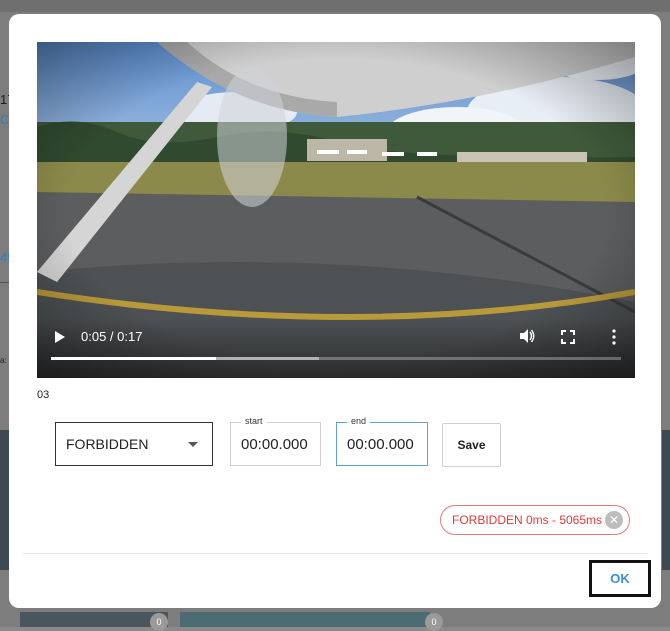 Image resolution: width=670 pixels, height=631 pixels. Describe the element at coordinates (335, 6) in the screenshot. I see `background-header` at that location.